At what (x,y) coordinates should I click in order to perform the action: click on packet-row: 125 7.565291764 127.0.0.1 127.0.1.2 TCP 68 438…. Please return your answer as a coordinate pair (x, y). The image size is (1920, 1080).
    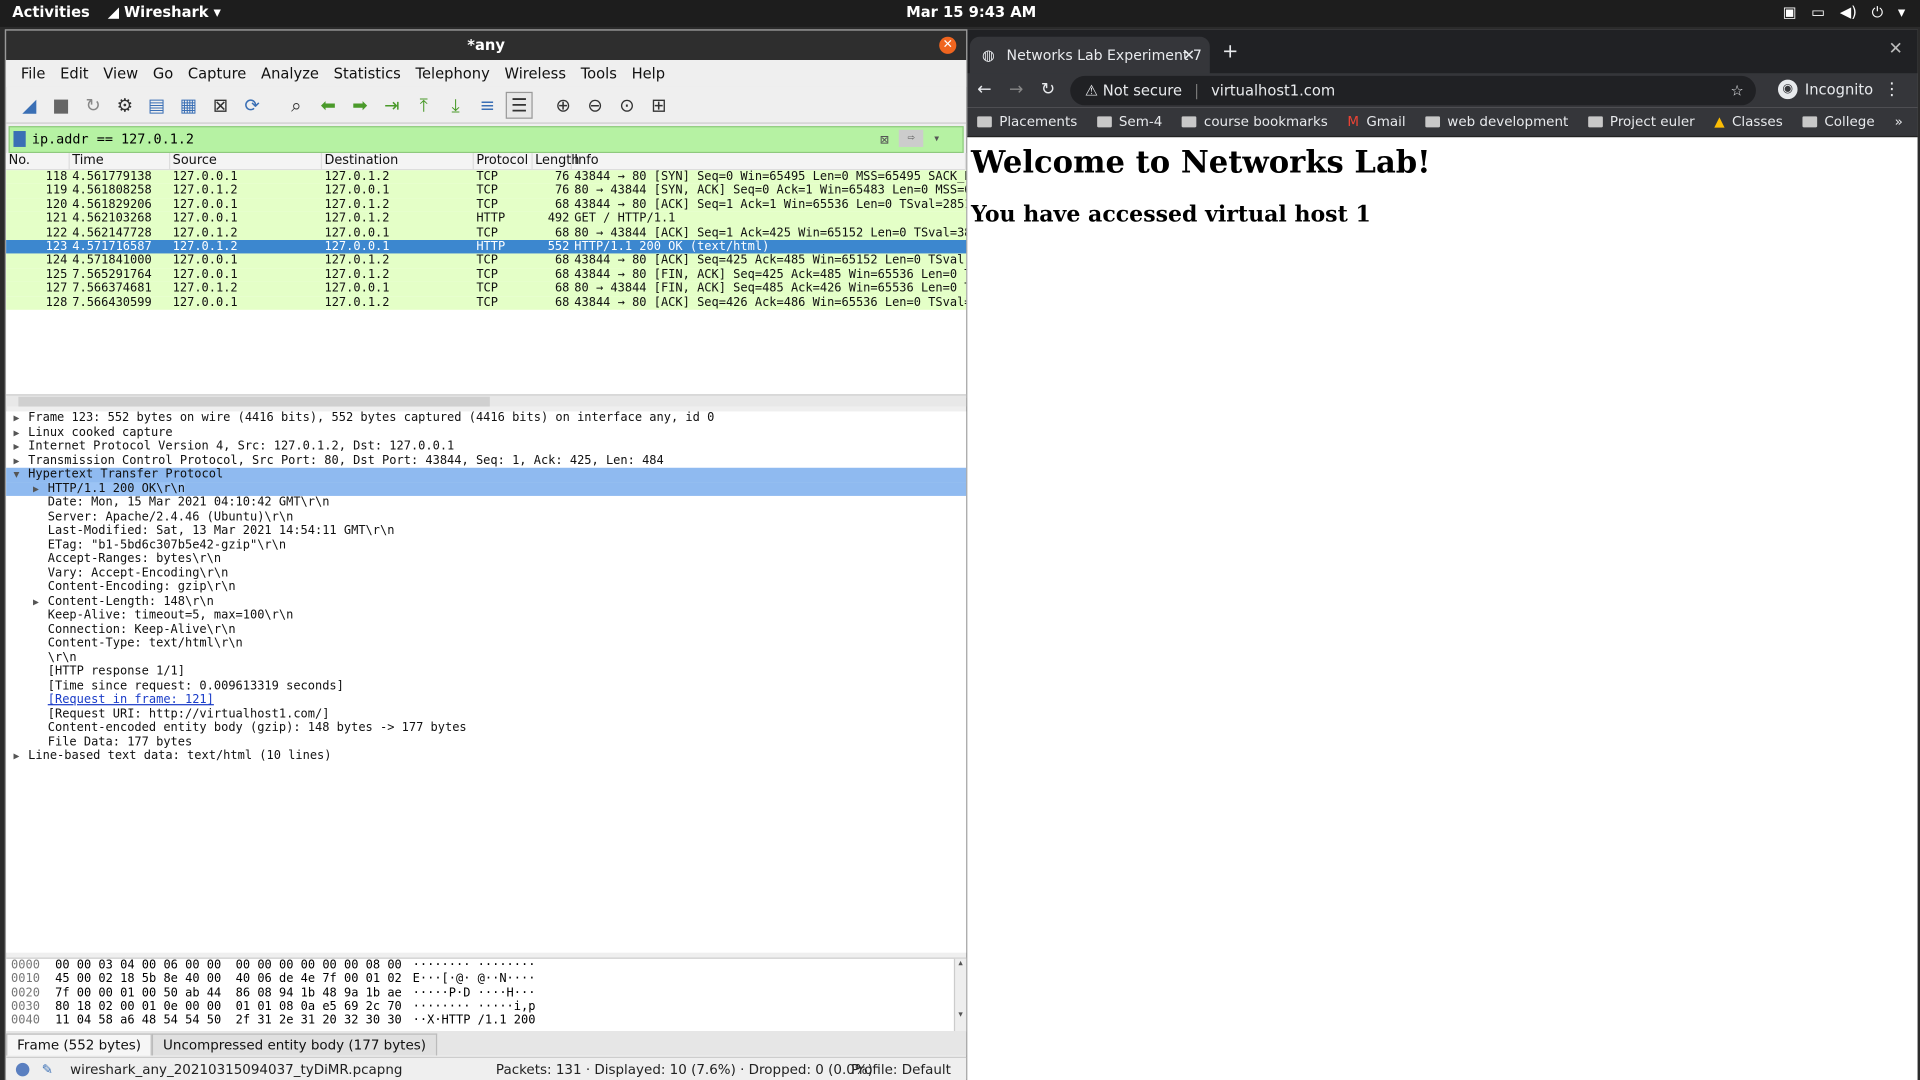
    Looking at the image, I should click on (486, 274).